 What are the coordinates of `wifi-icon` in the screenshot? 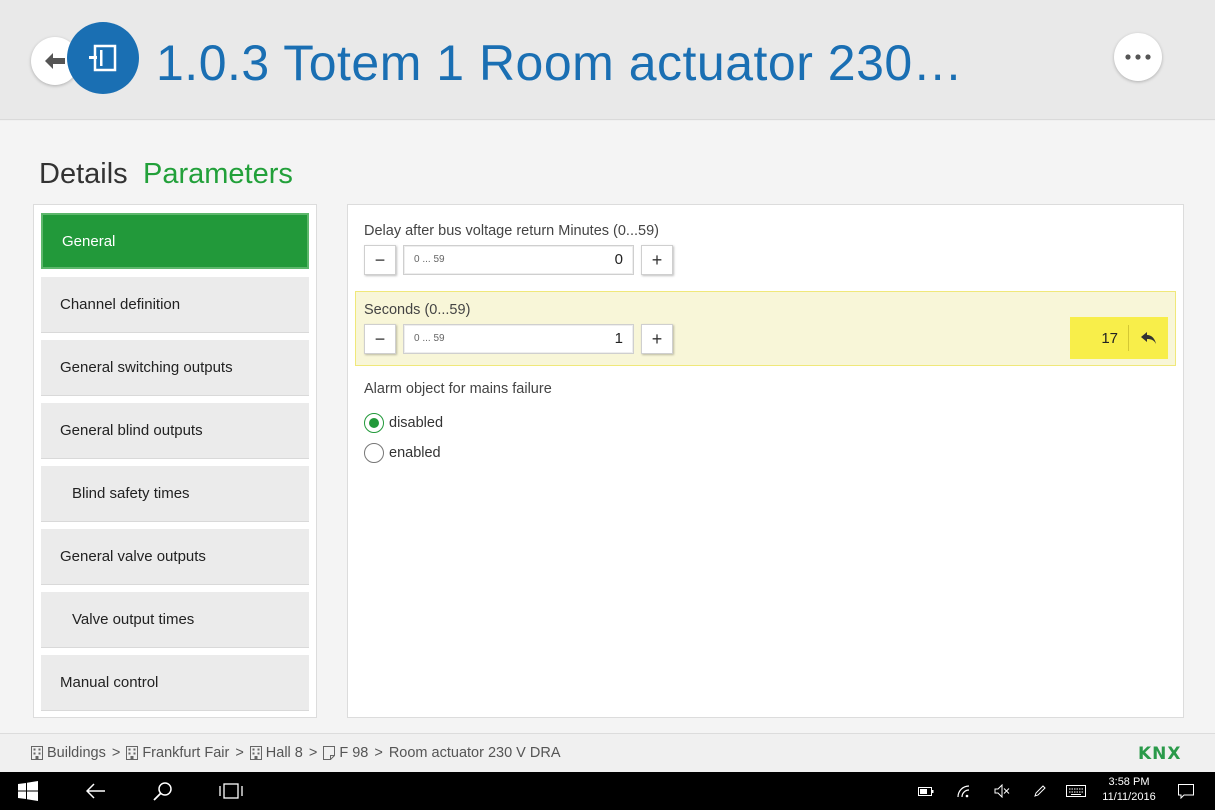 It's located at (963, 791).